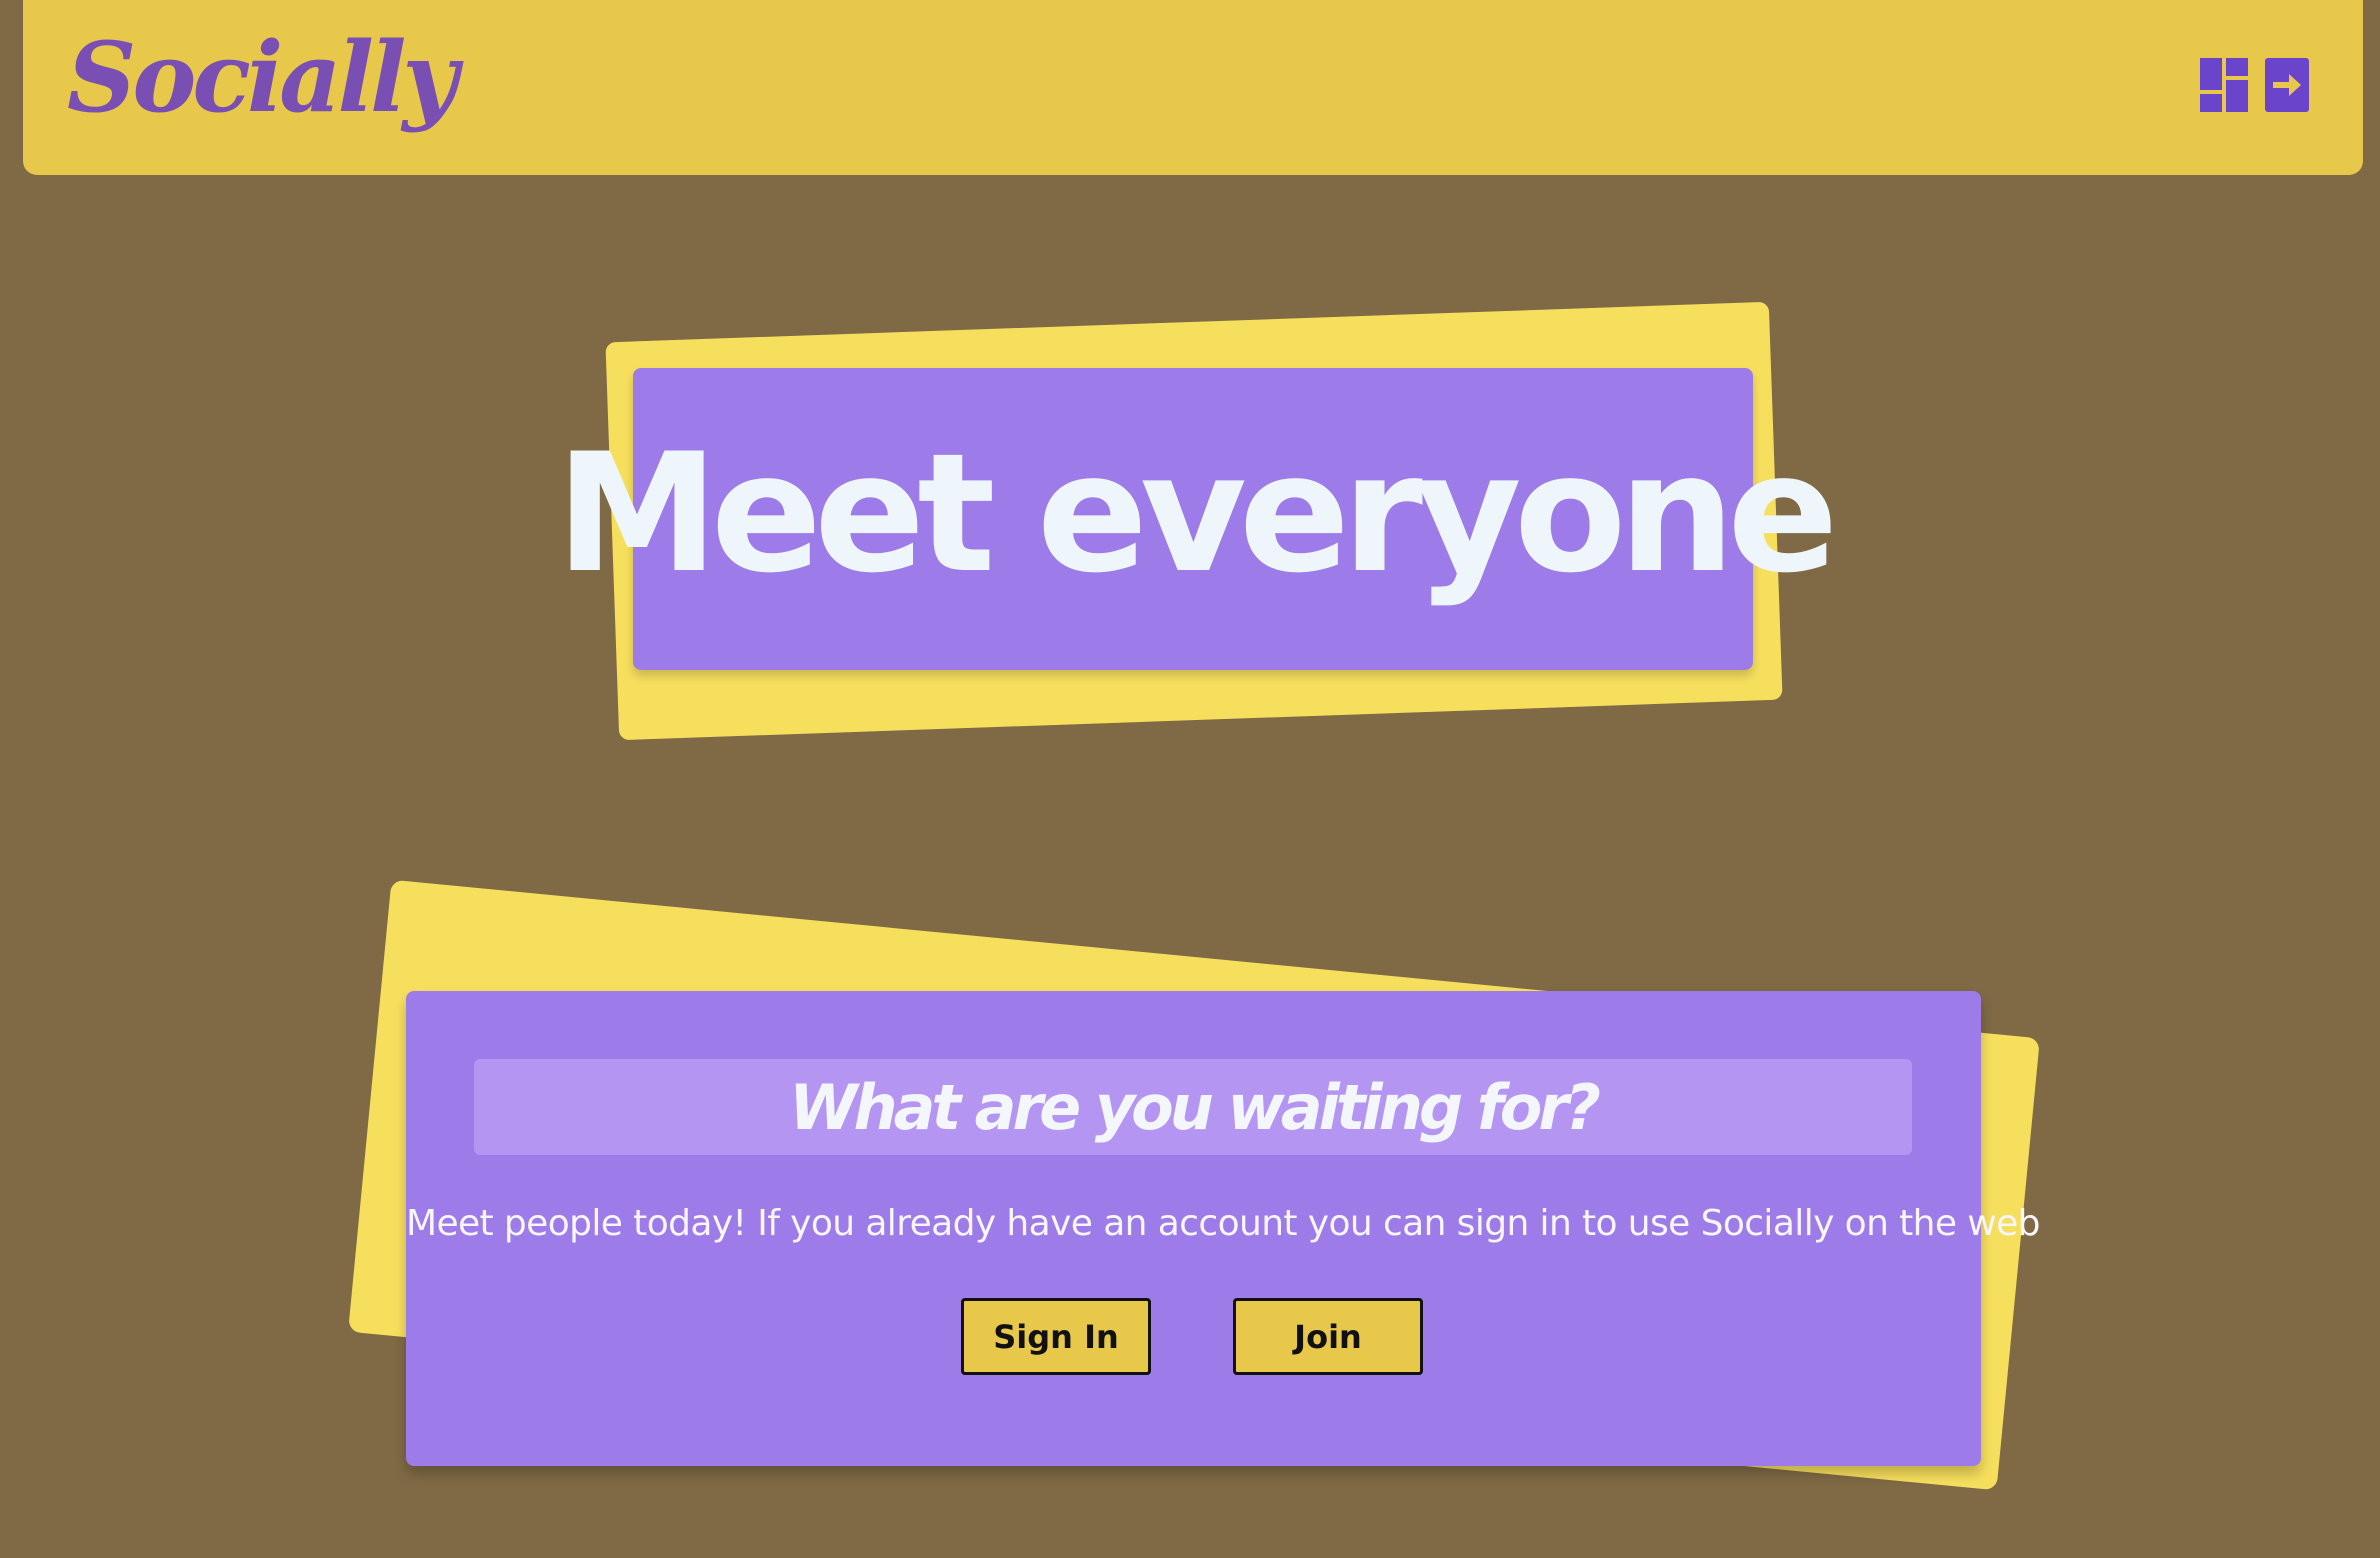 This screenshot has width=2380, height=1558. Describe the element at coordinates (1328, 1336) in the screenshot. I see `join-button: Join` at that location.